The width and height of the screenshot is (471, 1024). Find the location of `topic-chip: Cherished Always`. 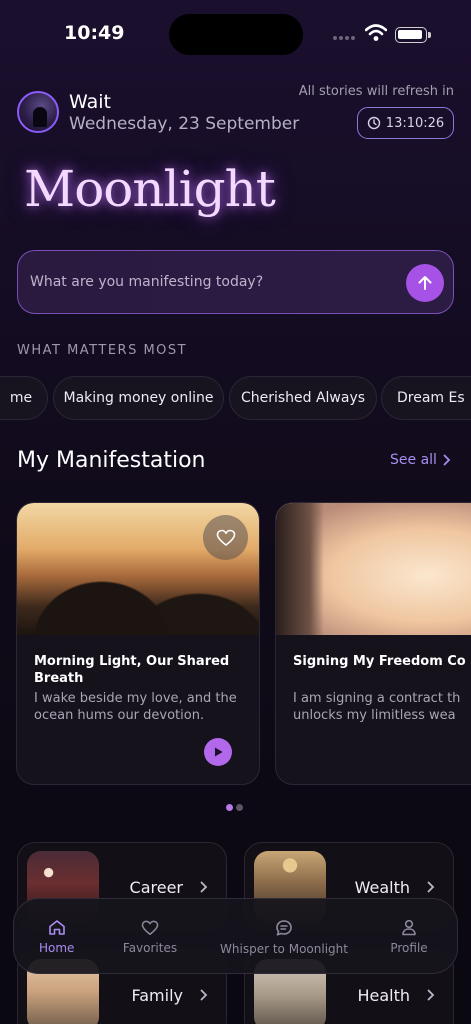

topic-chip: Cherished Always is located at coordinates (303, 398).